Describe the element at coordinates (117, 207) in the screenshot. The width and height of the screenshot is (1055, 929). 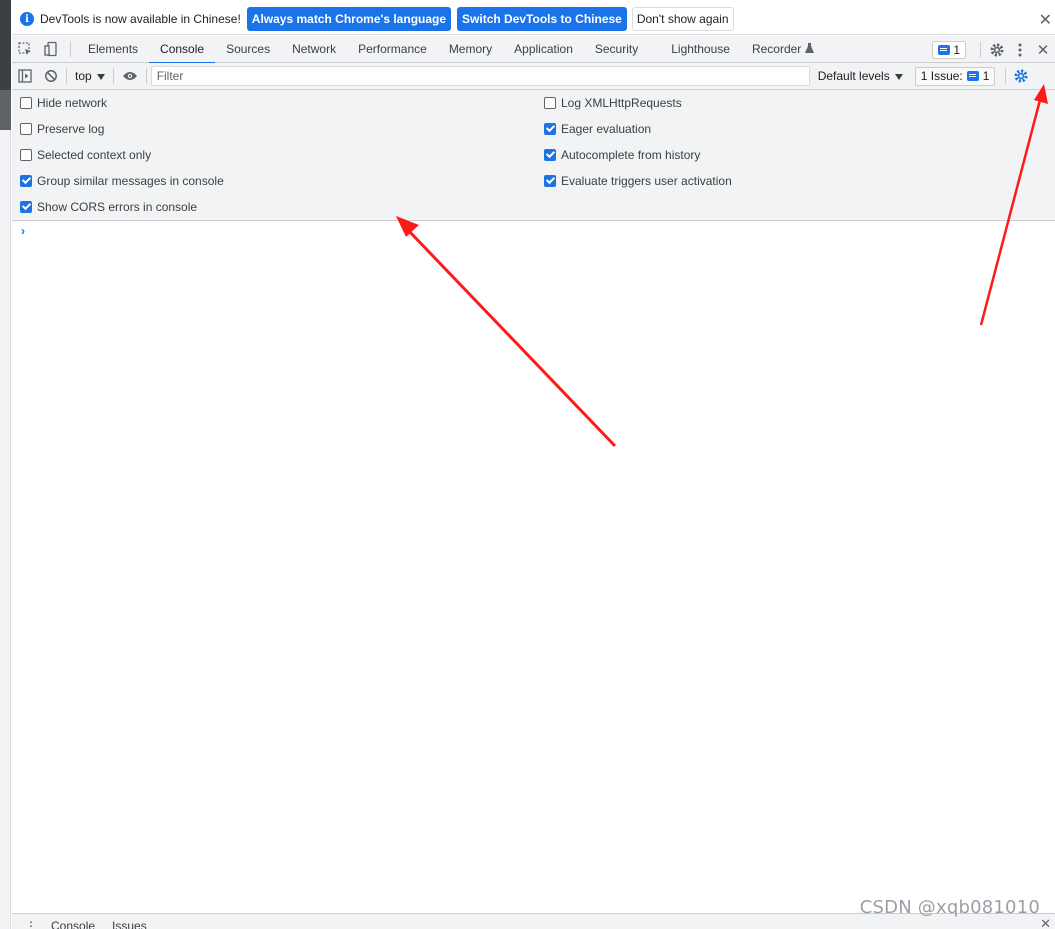
I see `setting-label: Show CORS errors in console` at that location.